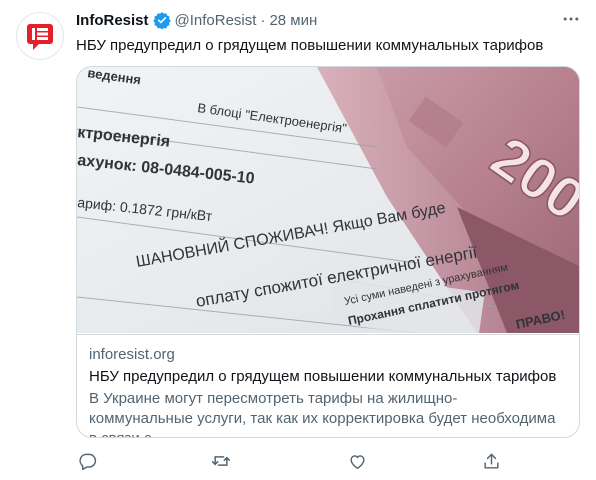 This screenshot has width=596, height=480. I want to click on tweet-timestamp: 28 мин, so click(293, 20).